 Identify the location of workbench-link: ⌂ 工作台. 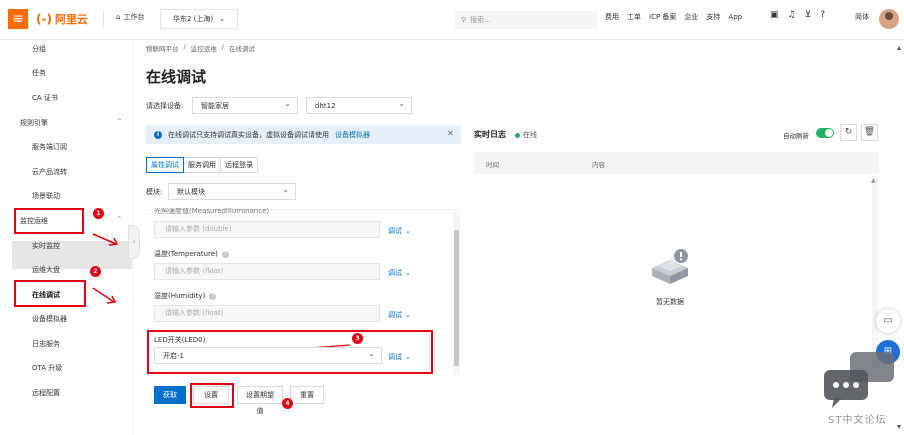
(130, 17).